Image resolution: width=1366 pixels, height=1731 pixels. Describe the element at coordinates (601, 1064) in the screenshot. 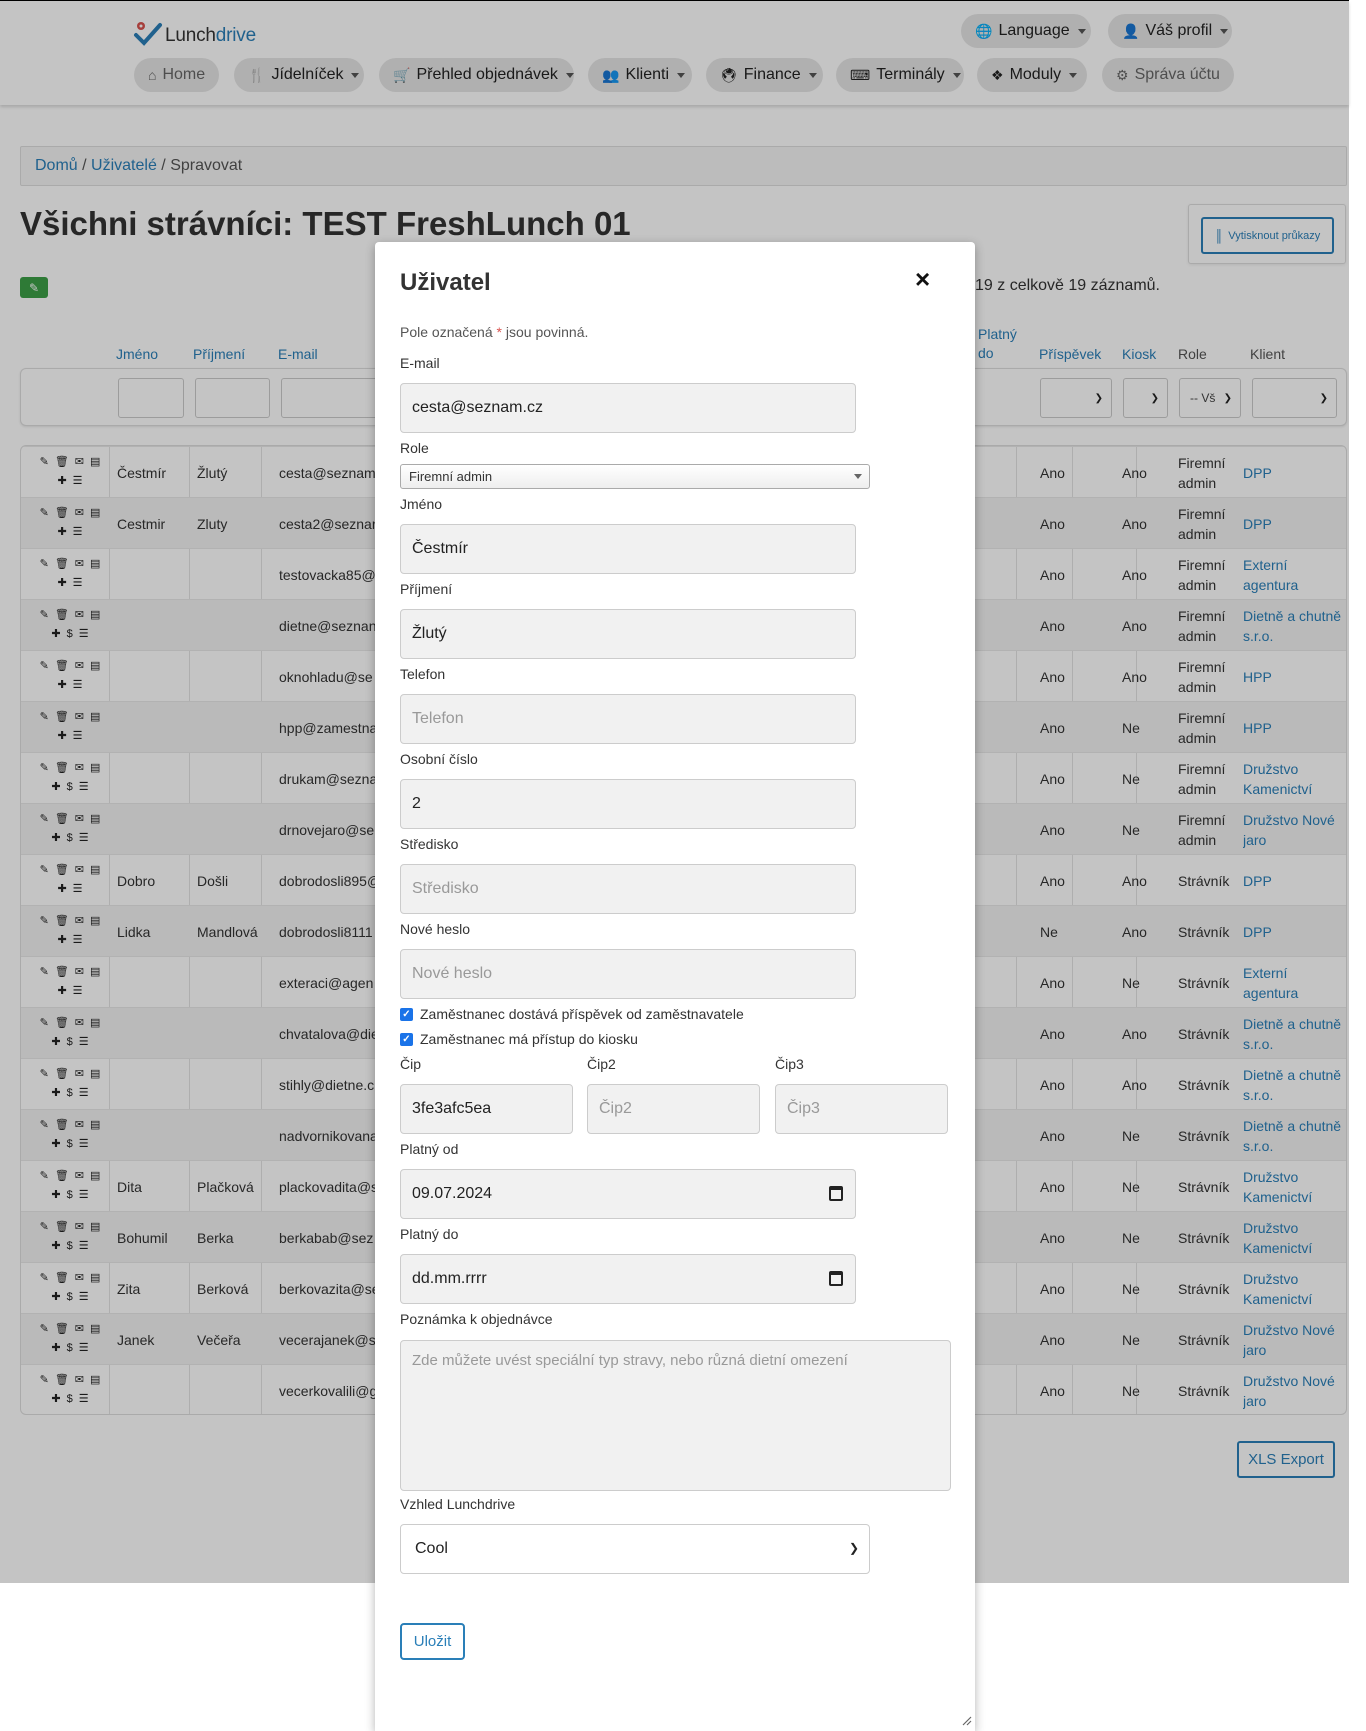

I see `chip2-label: Čip2` at that location.